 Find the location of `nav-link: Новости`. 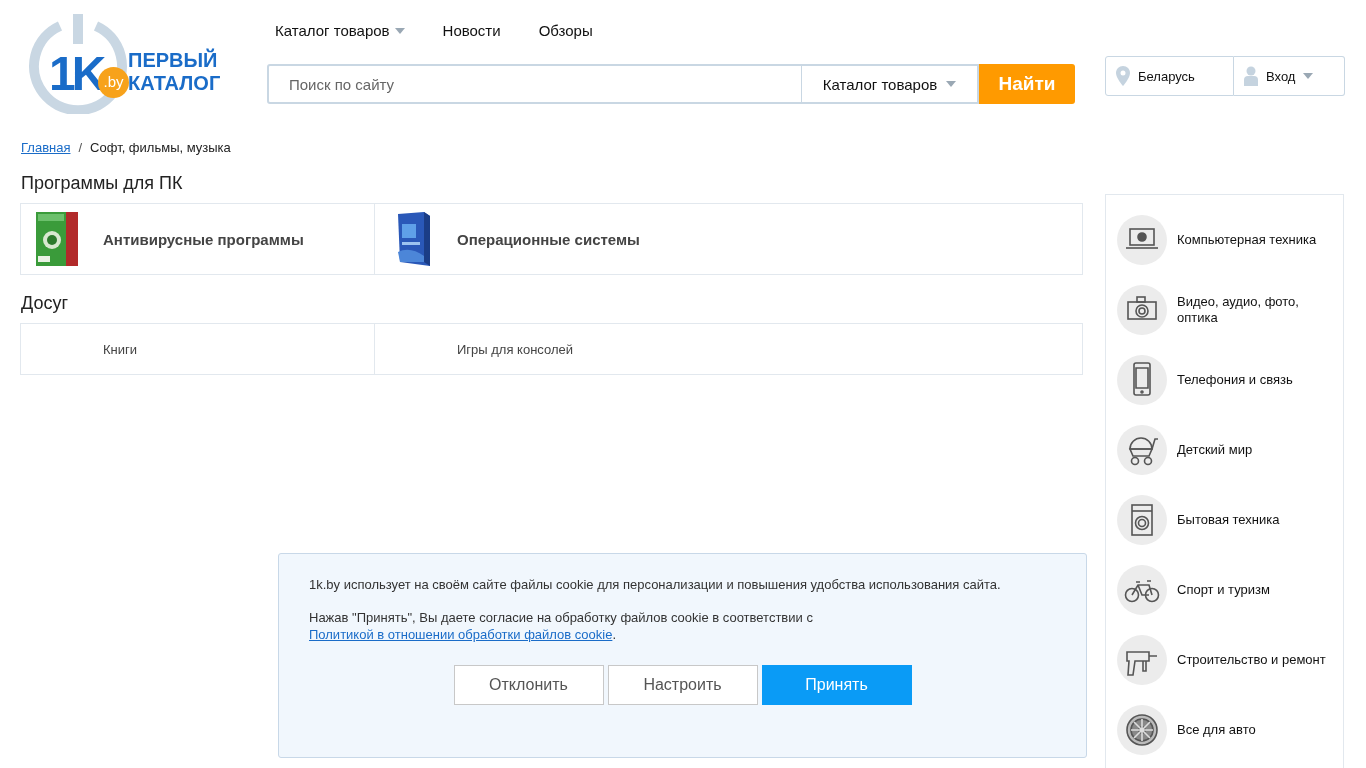

nav-link: Новости is located at coordinates (471, 30).